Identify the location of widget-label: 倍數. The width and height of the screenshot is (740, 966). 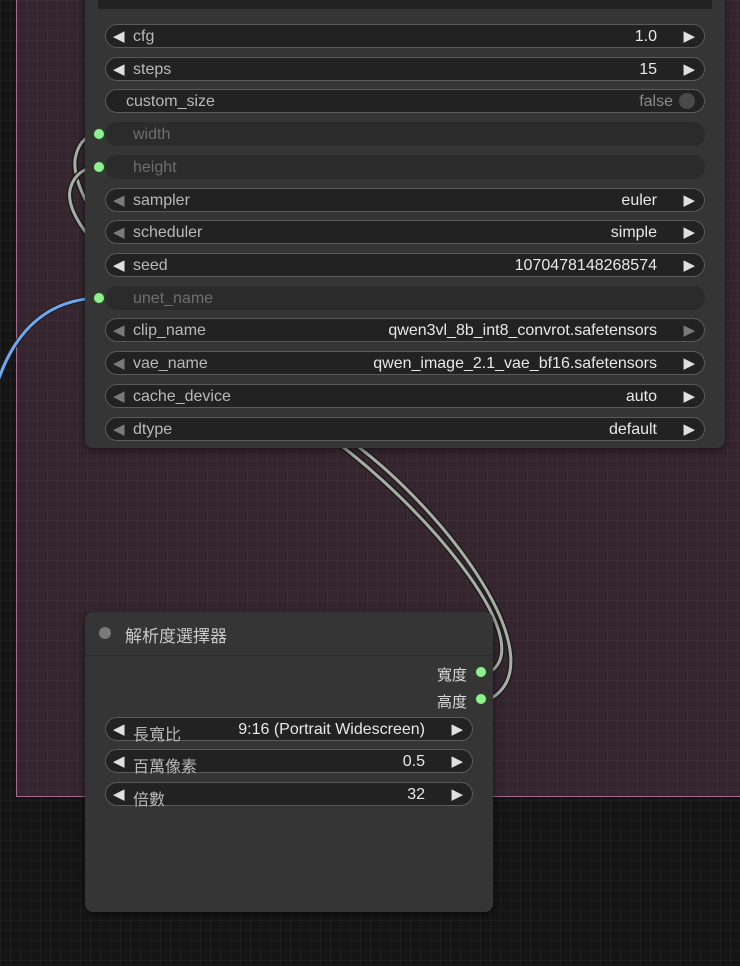
(149, 800).